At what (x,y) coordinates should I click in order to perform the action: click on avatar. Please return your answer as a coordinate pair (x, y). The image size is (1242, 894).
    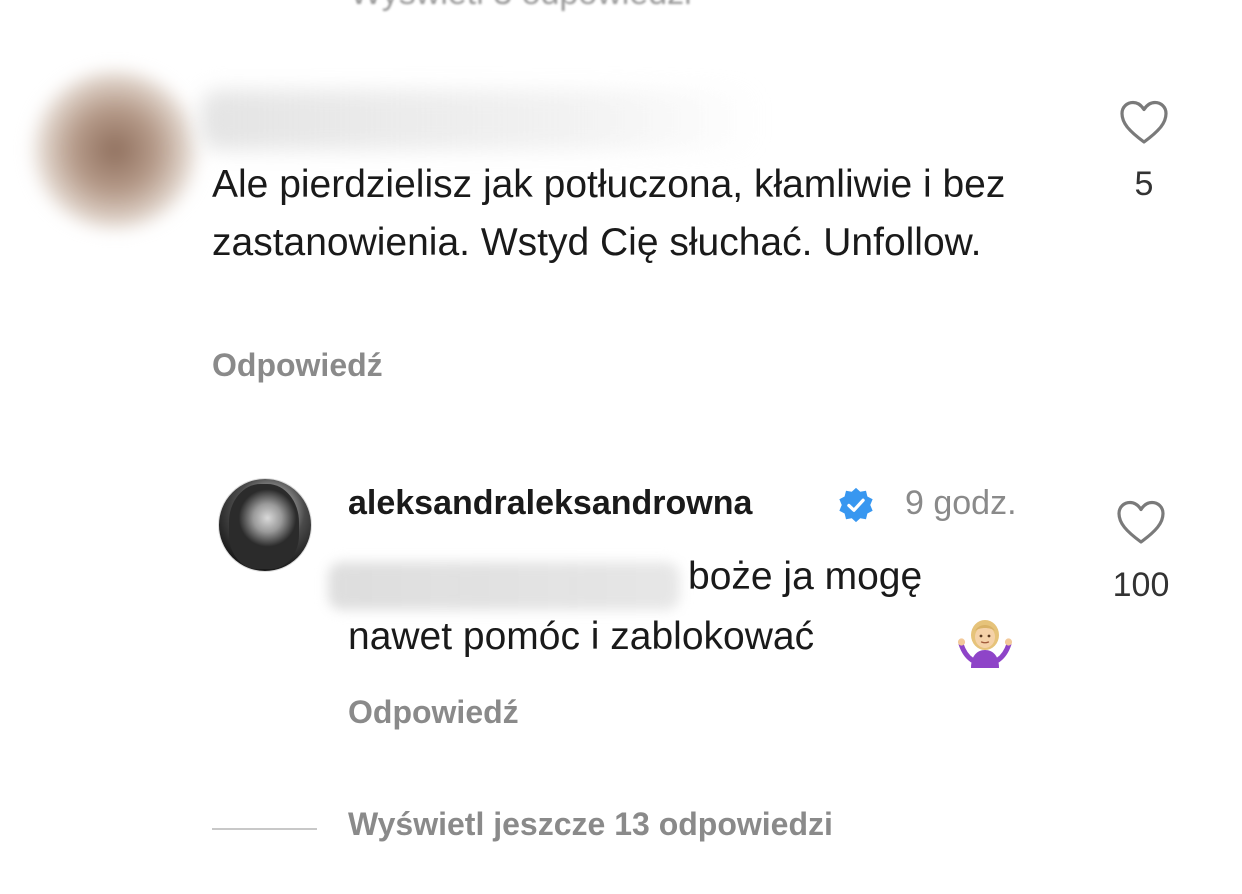
    Looking at the image, I should click on (265, 525).